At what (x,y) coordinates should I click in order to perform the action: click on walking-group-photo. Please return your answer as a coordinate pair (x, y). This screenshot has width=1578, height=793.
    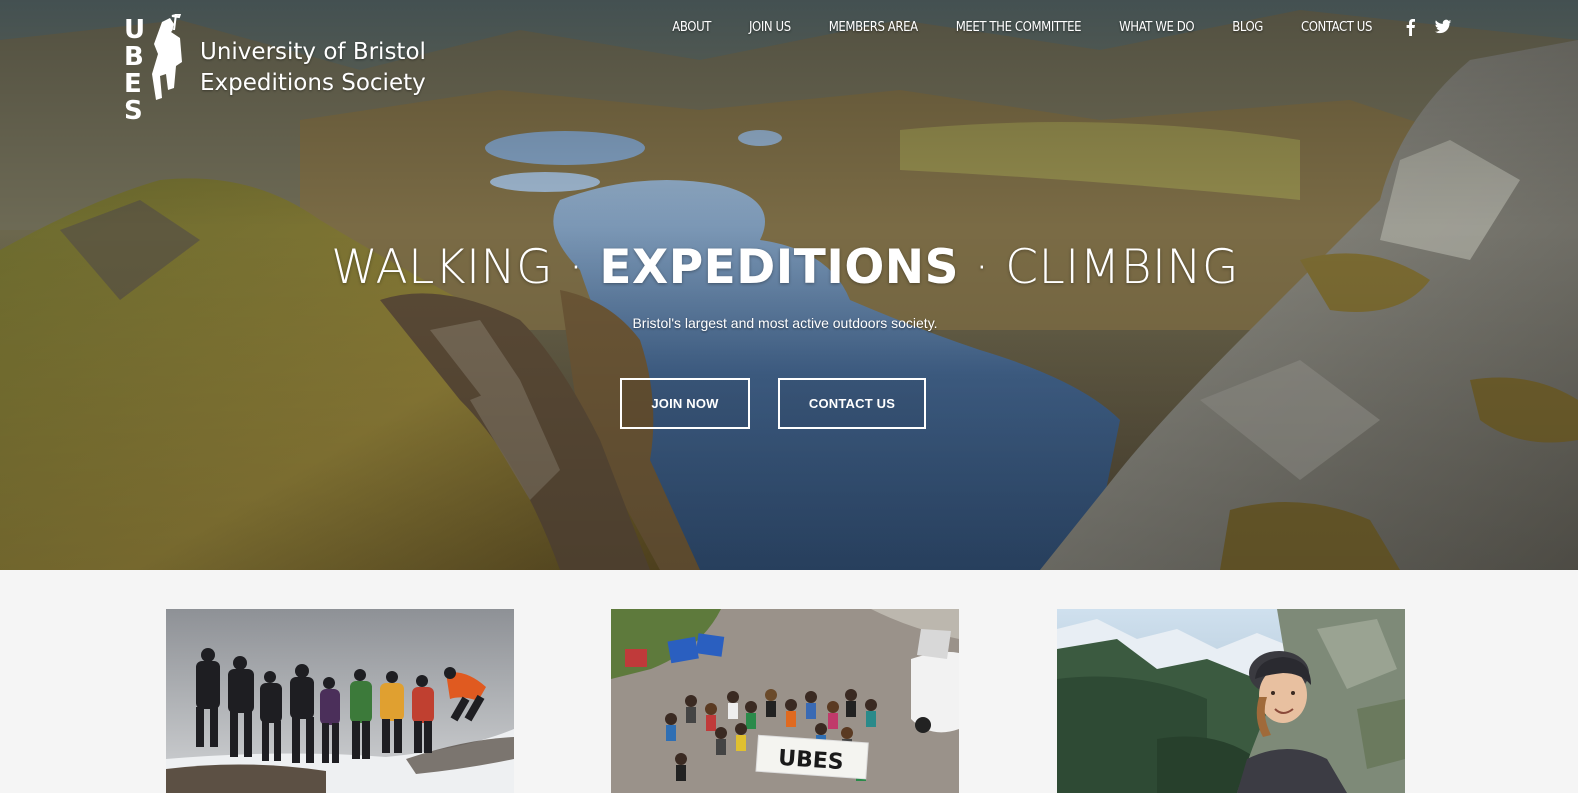
    Looking at the image, I should click on (340, 701).